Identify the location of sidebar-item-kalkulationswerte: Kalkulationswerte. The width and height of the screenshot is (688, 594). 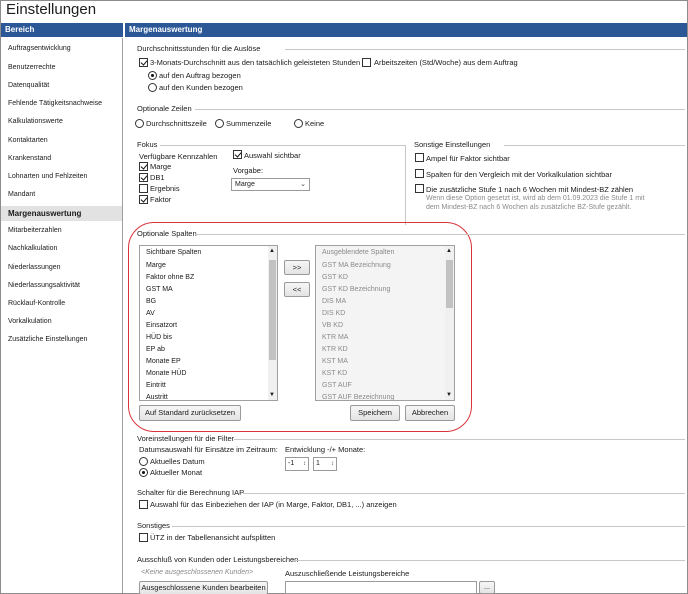
(35, 121).